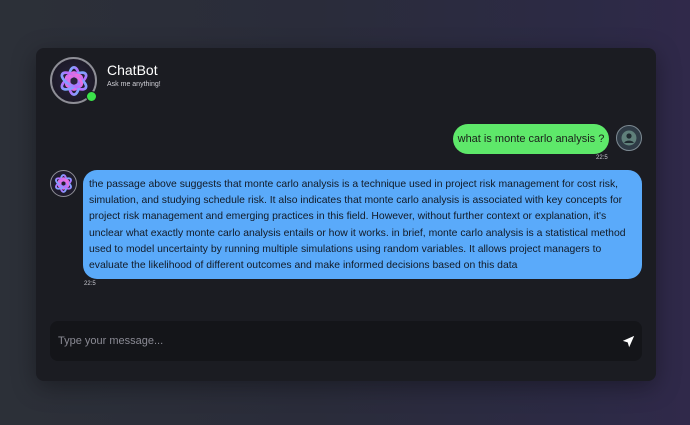 This screenshot has height=425, width=690. I want to click on user-avatar, so click(629, 138).